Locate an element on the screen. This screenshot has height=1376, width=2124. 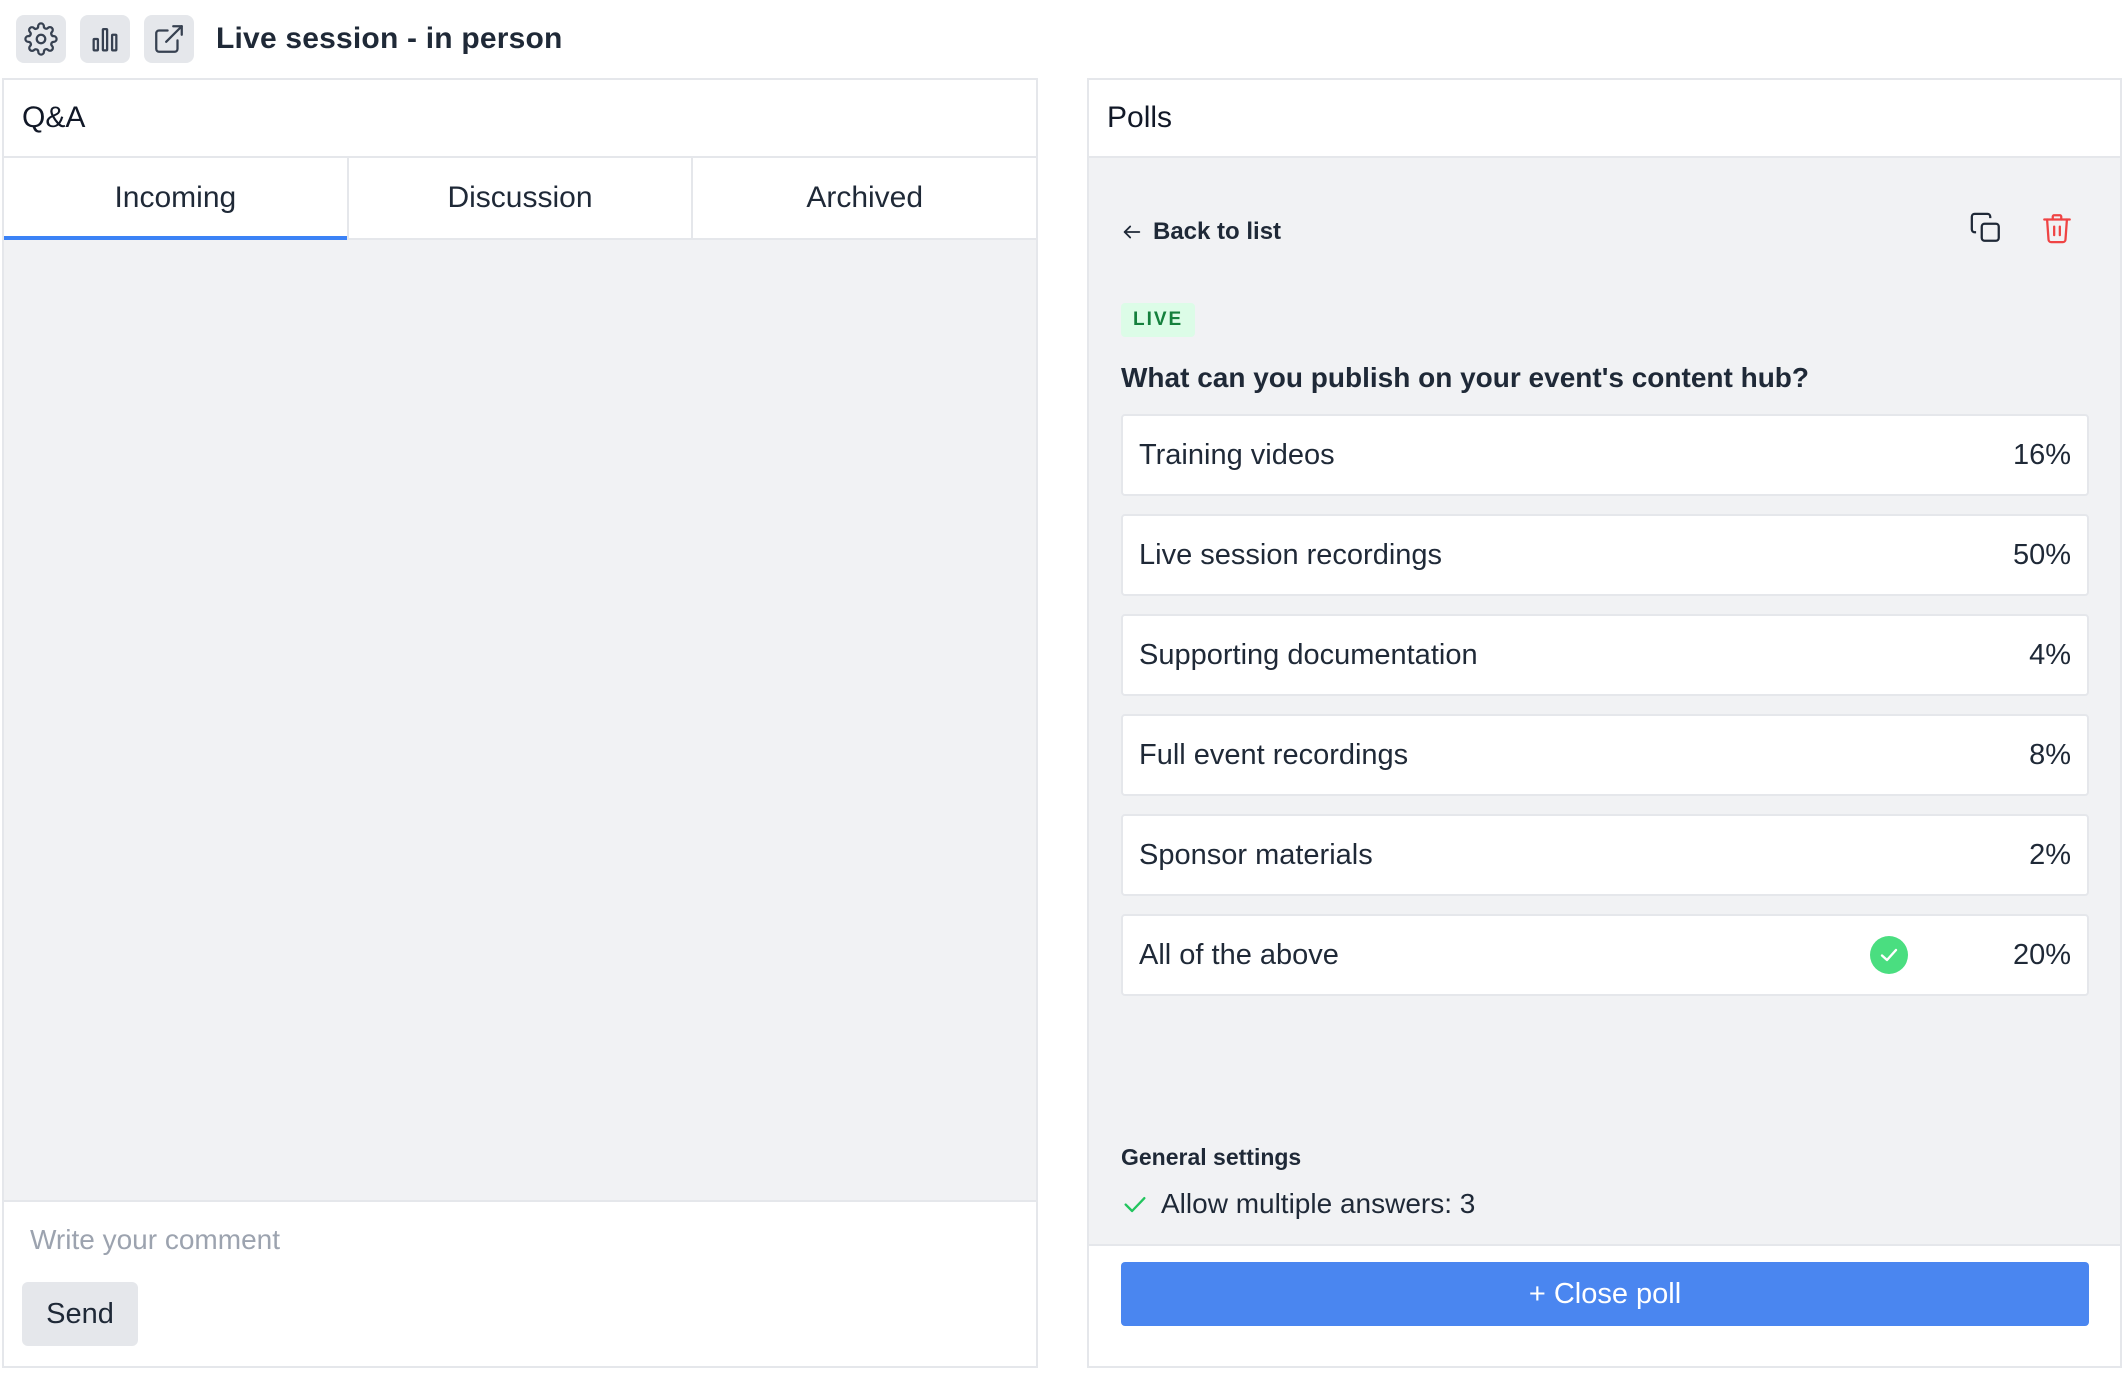
poll-option: Full event recordings 8% is located at coordinates (1605, 755).